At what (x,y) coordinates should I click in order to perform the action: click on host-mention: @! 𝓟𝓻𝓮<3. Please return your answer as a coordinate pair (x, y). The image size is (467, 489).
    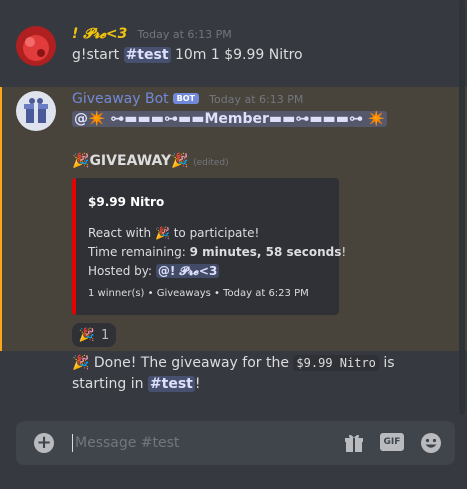
    Looking at the image, I should click on (187, 271).